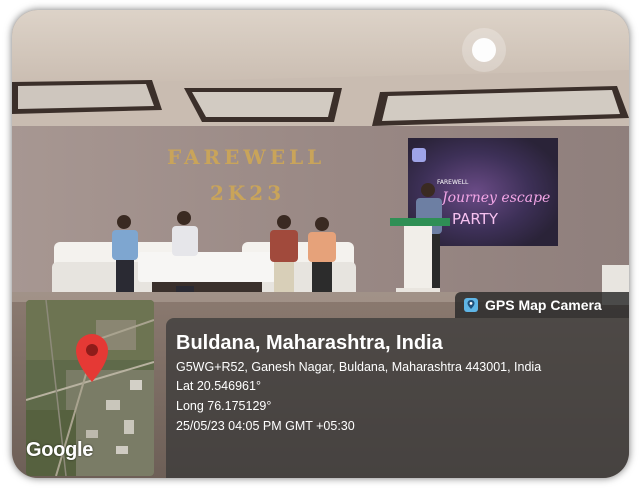 Image resolution: width=641 pixels, height=488 pixels. I want to click on gps-map-camera-badge: GPS Map Camera, so click(542, 305).